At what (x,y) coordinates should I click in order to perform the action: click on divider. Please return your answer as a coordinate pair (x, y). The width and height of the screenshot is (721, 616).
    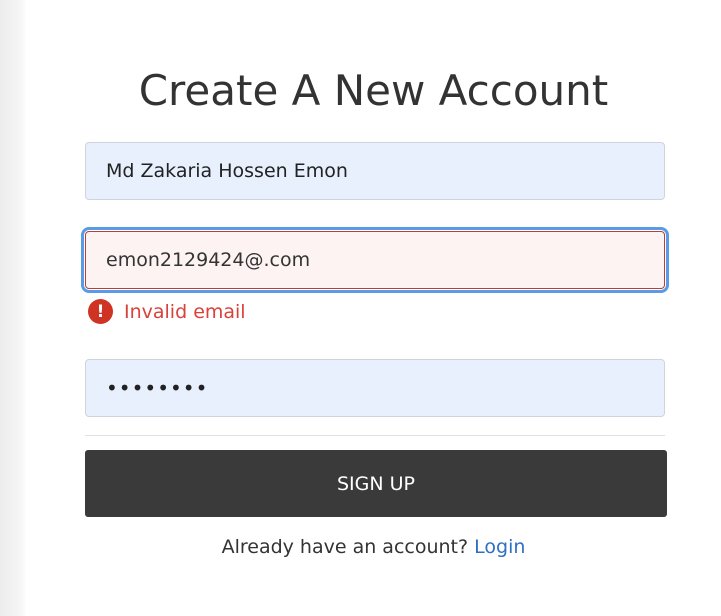
    Looking at the image, I should click on (375, 435).